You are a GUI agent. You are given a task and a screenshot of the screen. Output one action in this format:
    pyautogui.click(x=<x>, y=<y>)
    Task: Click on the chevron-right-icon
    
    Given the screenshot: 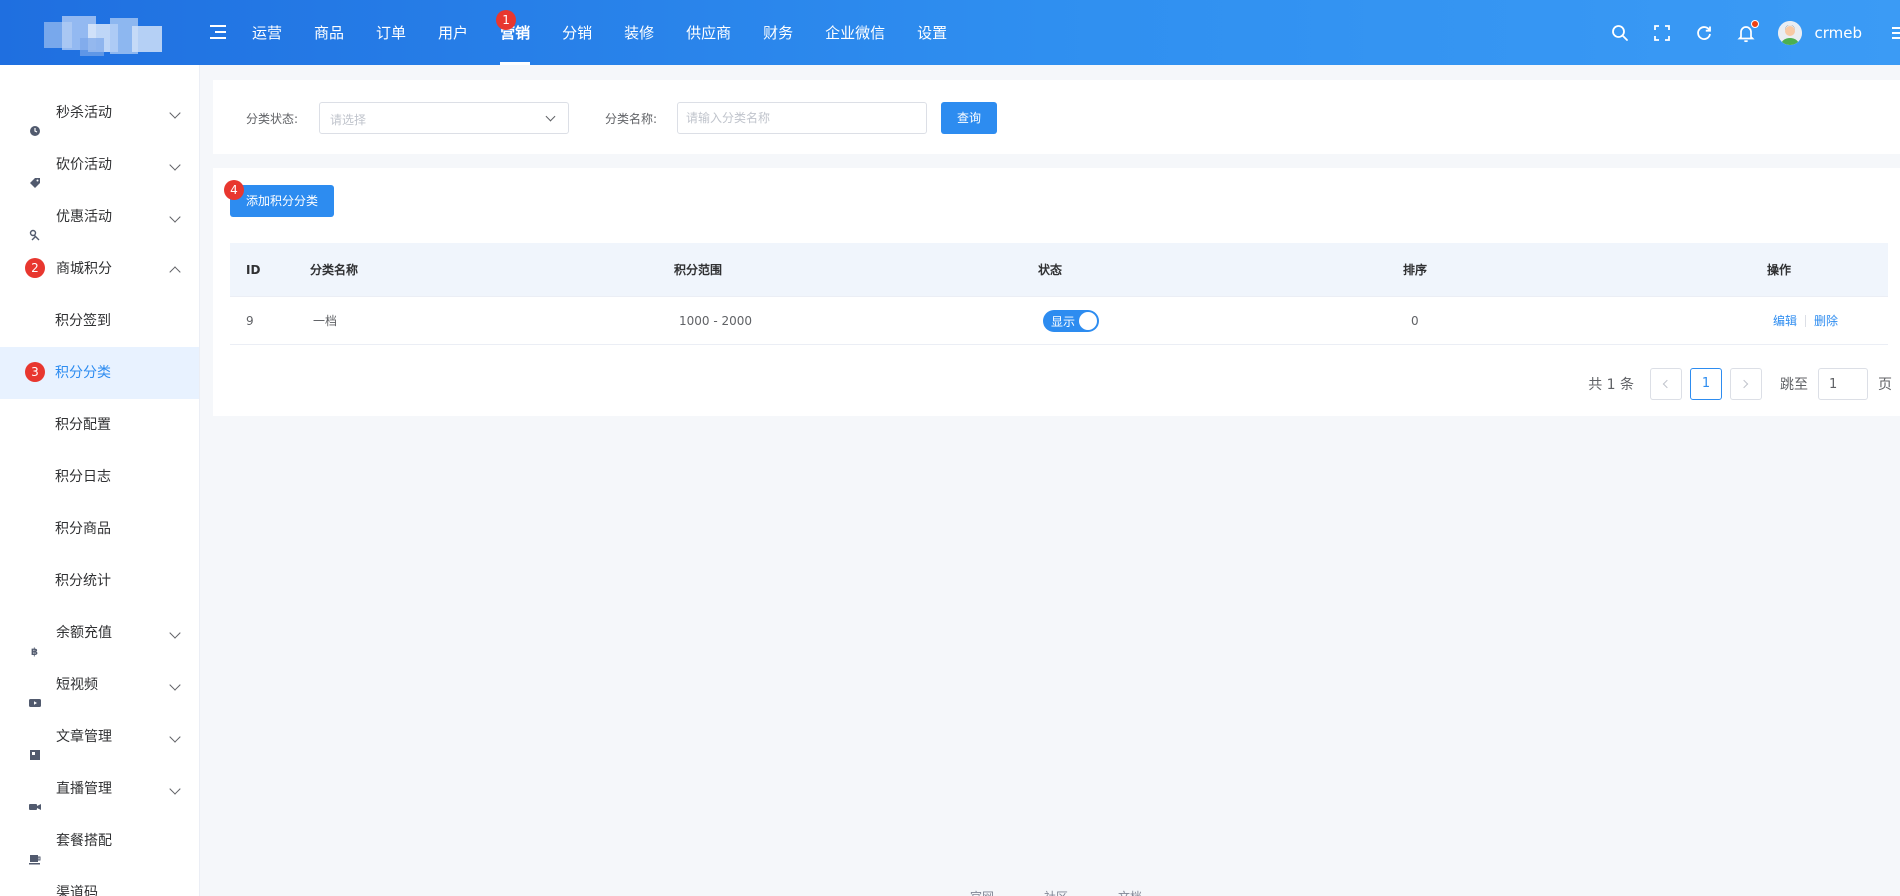 What is the action you would take?
    pyautogui.click(x=1744, y=384)
    